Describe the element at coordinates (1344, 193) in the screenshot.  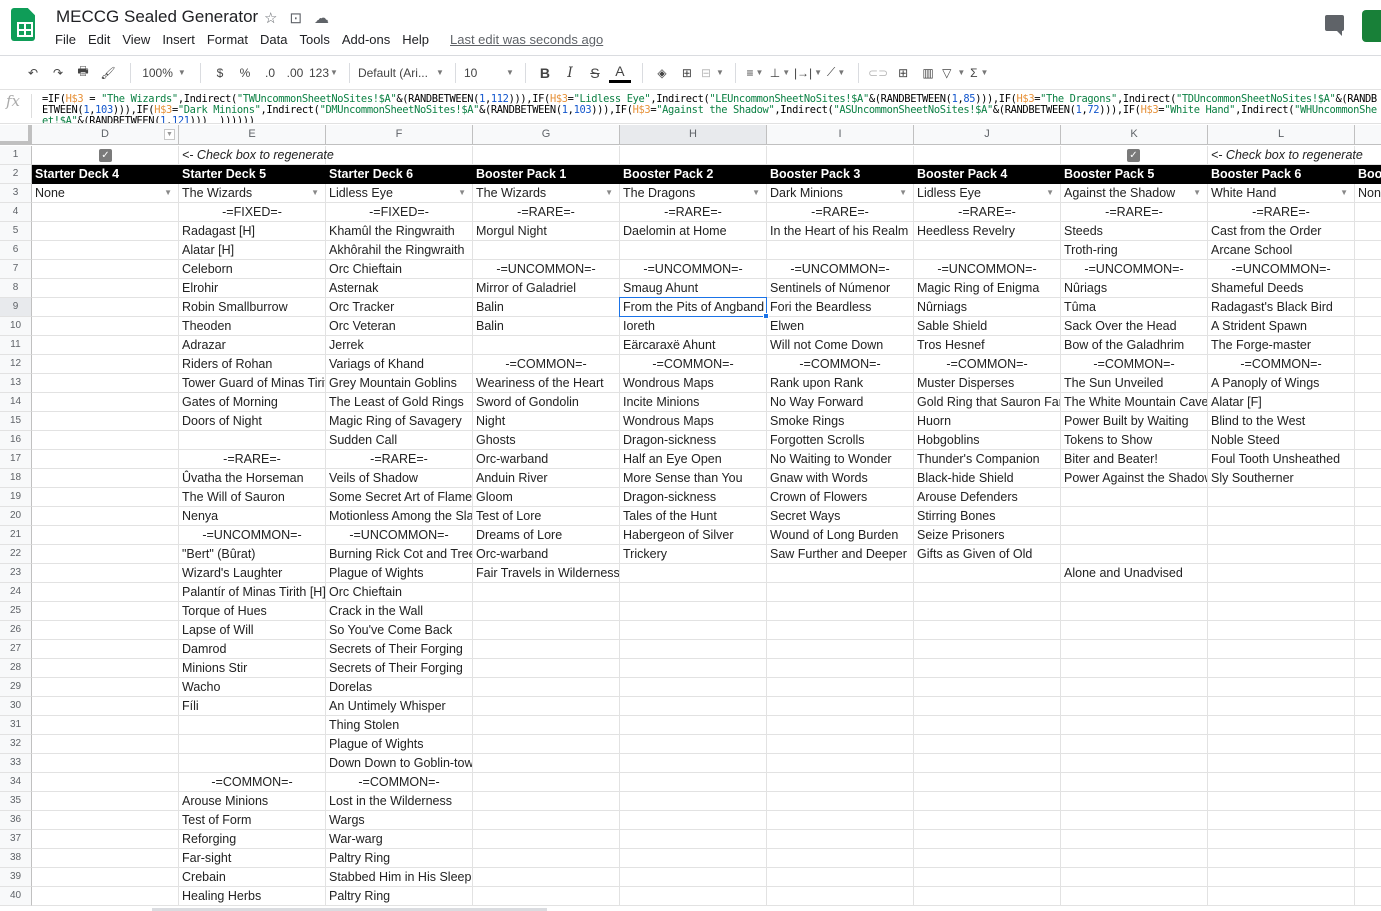
I see `chevron-down-icon: ▼` at that location.